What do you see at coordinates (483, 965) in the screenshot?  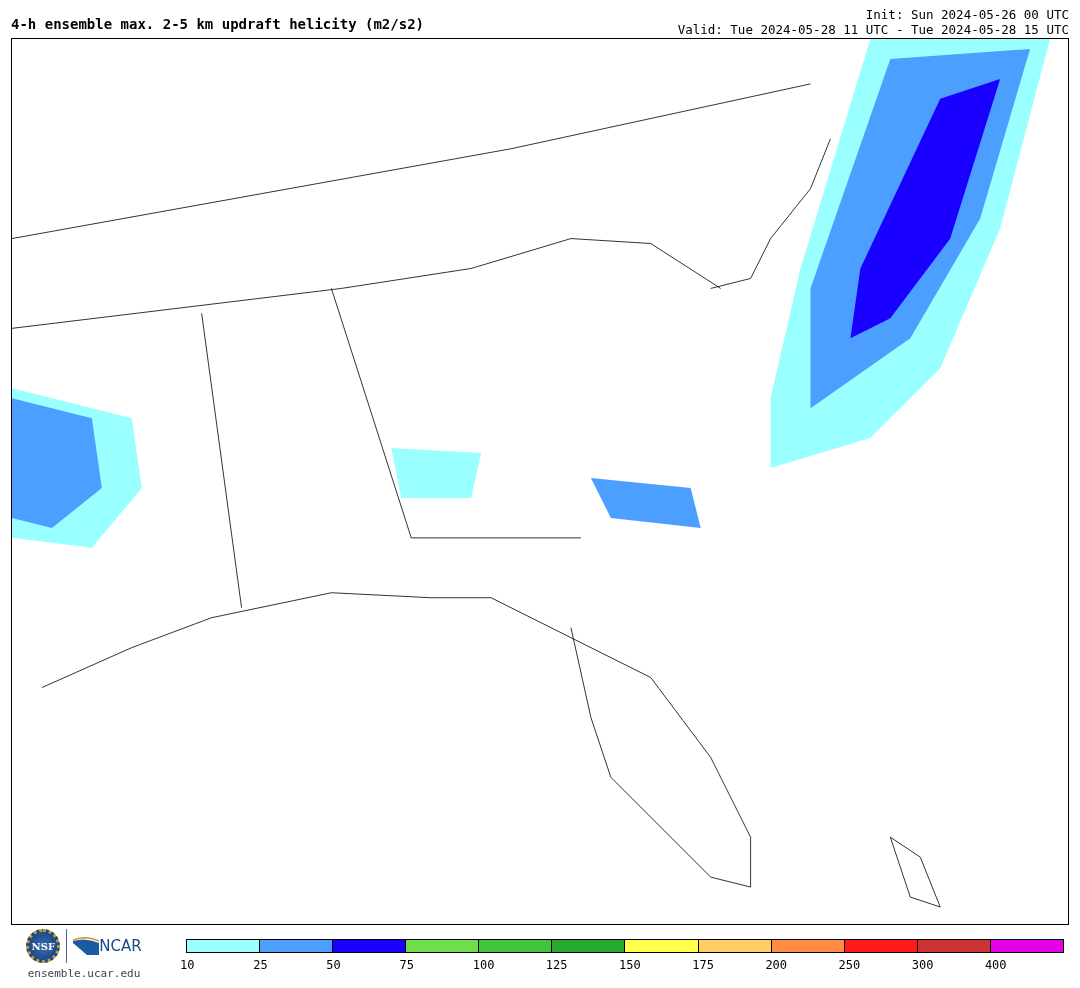 I see `tick-label: 100` at bounding box center [483, 965].